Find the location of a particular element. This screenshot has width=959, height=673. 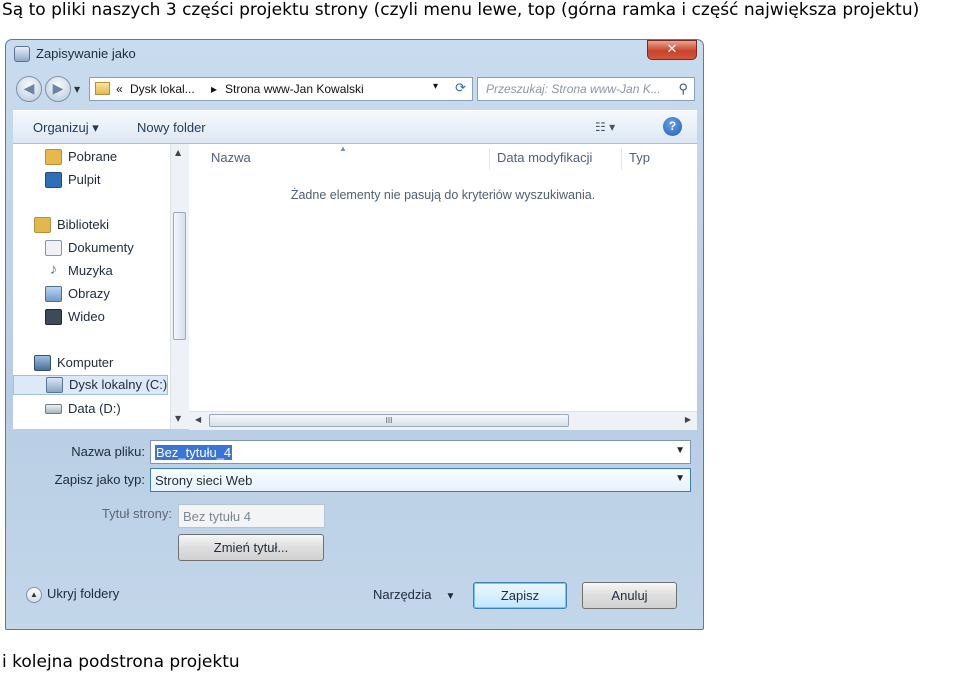

nav-item-libraries: Biblioteki is located at coordinates (99, 226).